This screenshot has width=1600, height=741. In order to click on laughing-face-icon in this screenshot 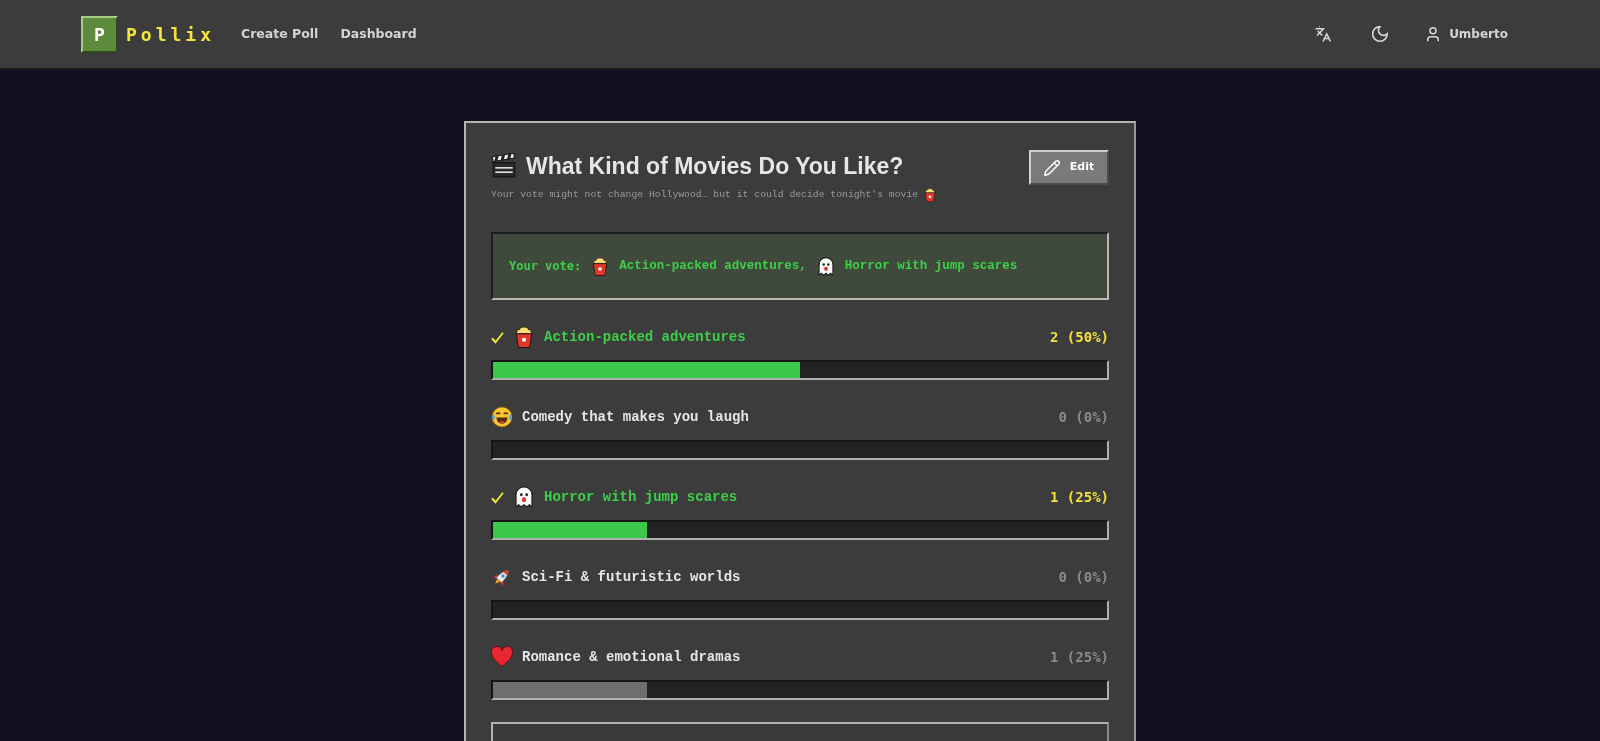, I will do `click(502, 417)`.